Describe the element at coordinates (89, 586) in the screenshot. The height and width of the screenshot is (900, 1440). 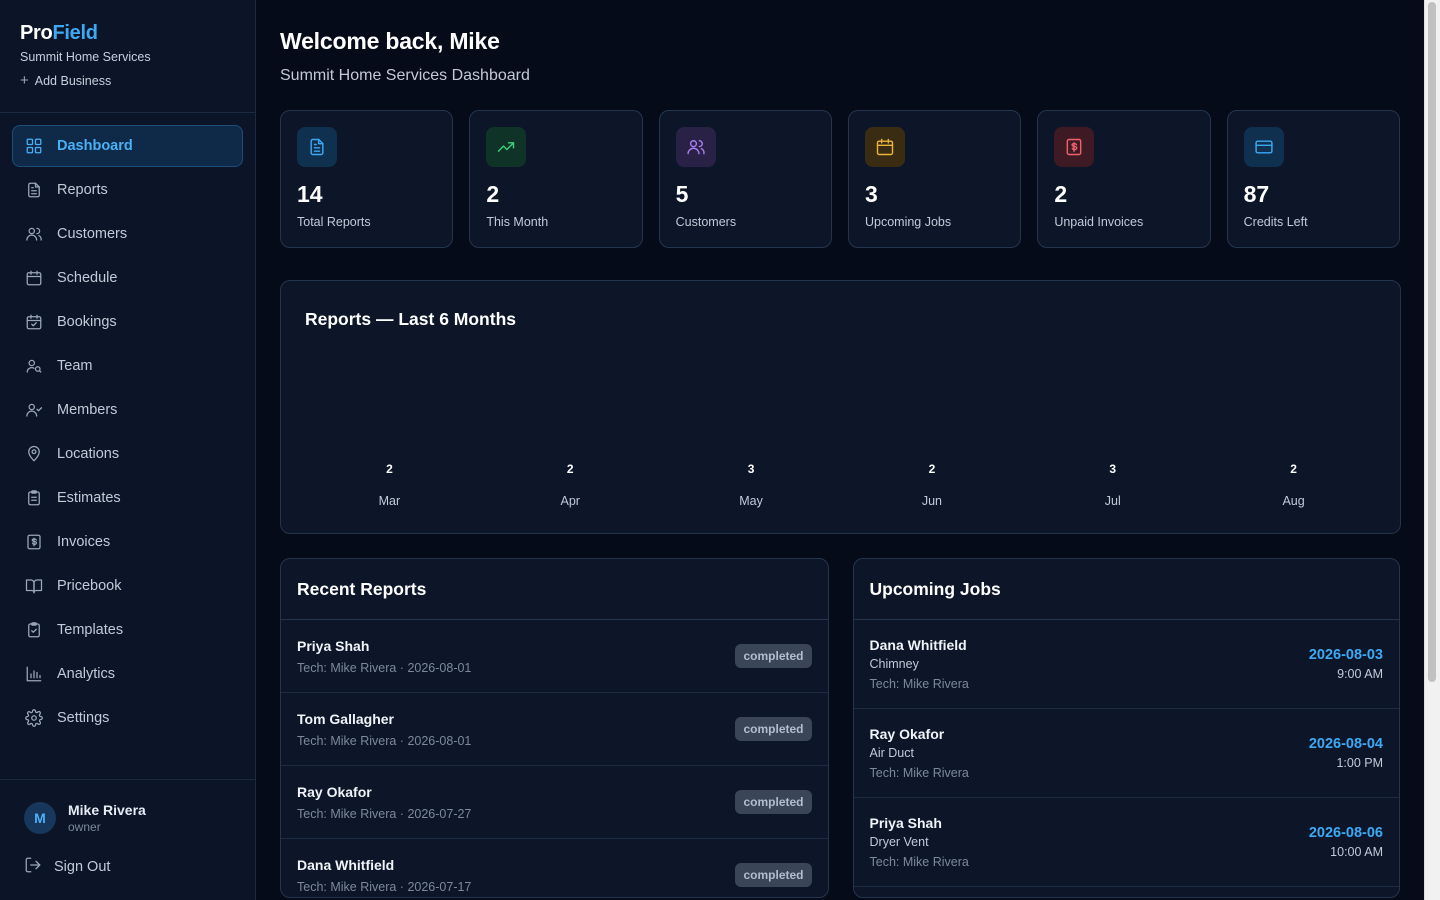
I see `sidebar-item-label: Pricebook` at that location.